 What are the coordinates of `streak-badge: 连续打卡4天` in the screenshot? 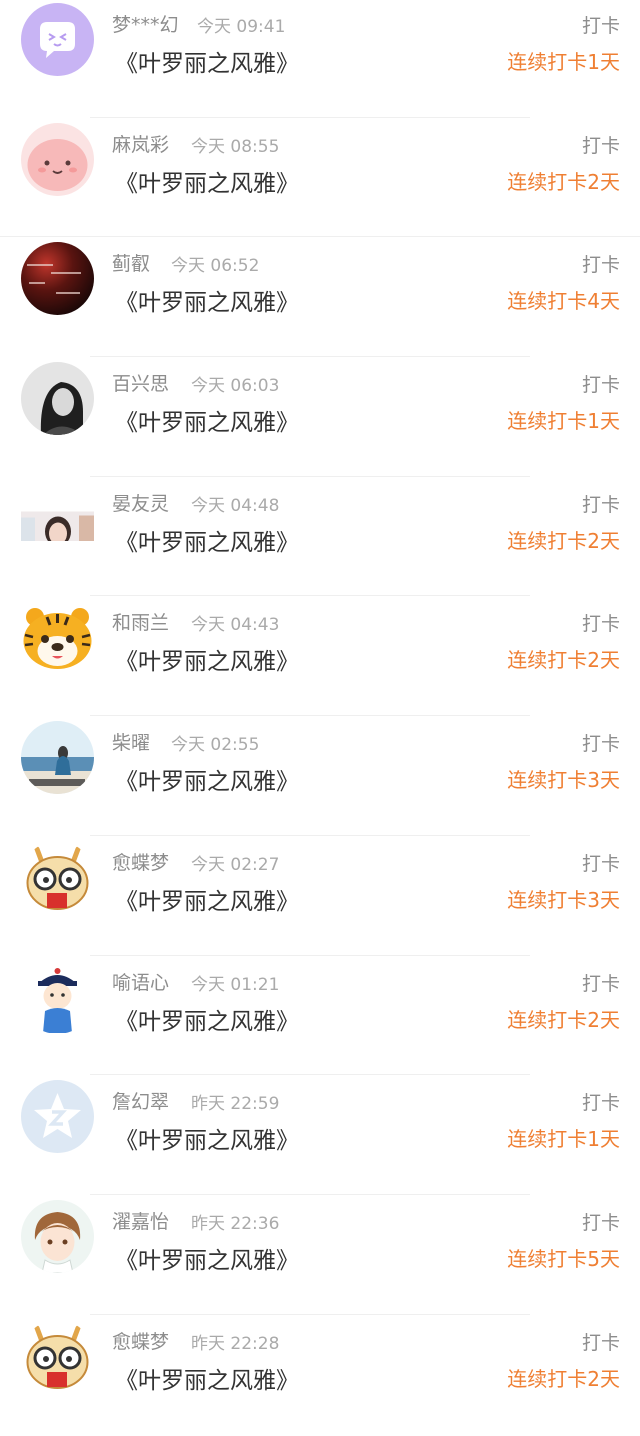 It's located at (563, 301).